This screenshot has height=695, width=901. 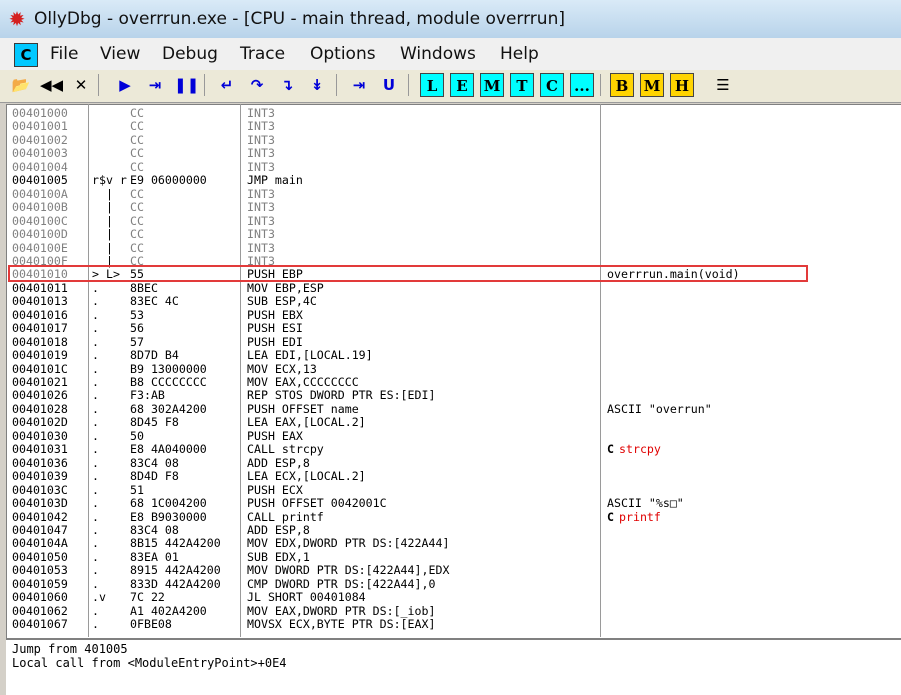 What do you see at coordinates (154, 476) in the screenshot?
I see `hex-cell: 8D4D F8` at bounding box center [154, 476].